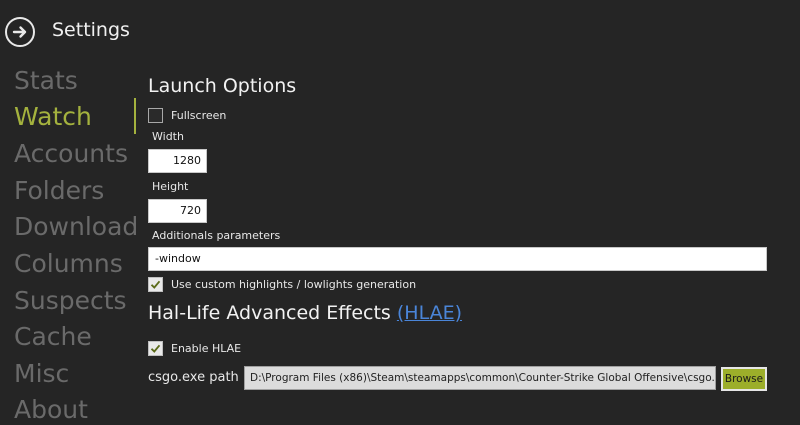 This screenshot has height=425, width=800. What do you see at coordinates (70, 301) in the screenshot?
I see `nav-item-suspects: Suspects` at bounding box center [70, 301].